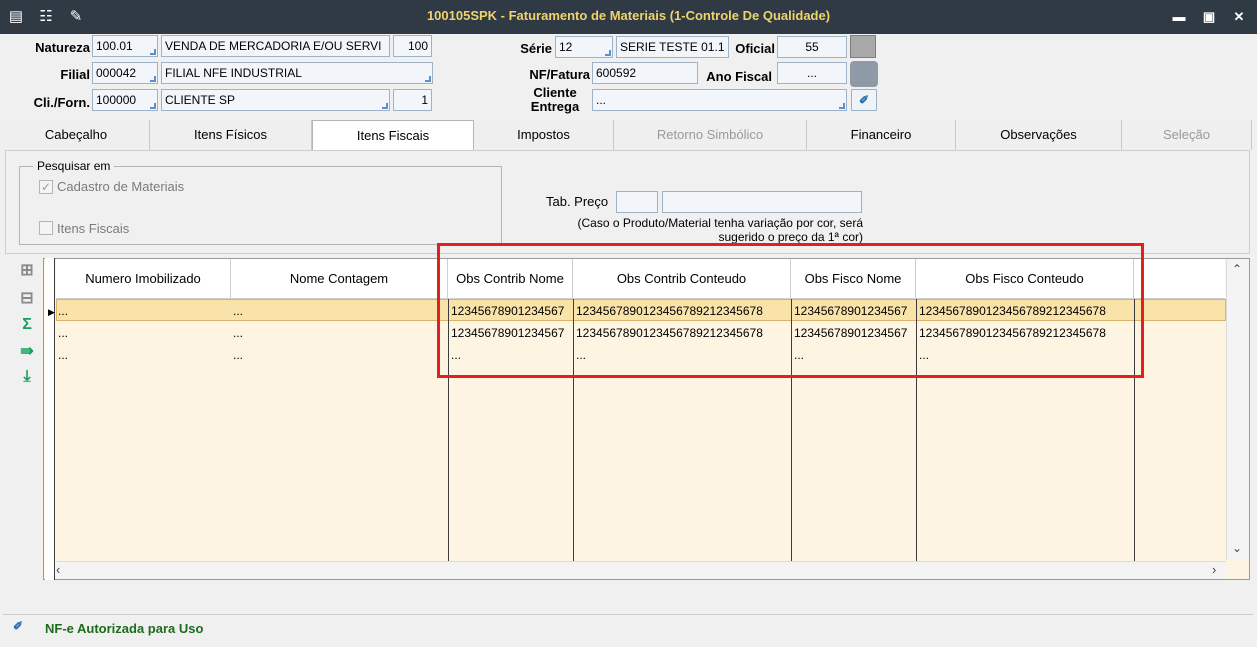 The height and width of the screenshot is (647, 1257). What do you see at coordinates (637, 202) in the screenshot?
I see `tab-preco-code-field` at bounding box center [637, 202].